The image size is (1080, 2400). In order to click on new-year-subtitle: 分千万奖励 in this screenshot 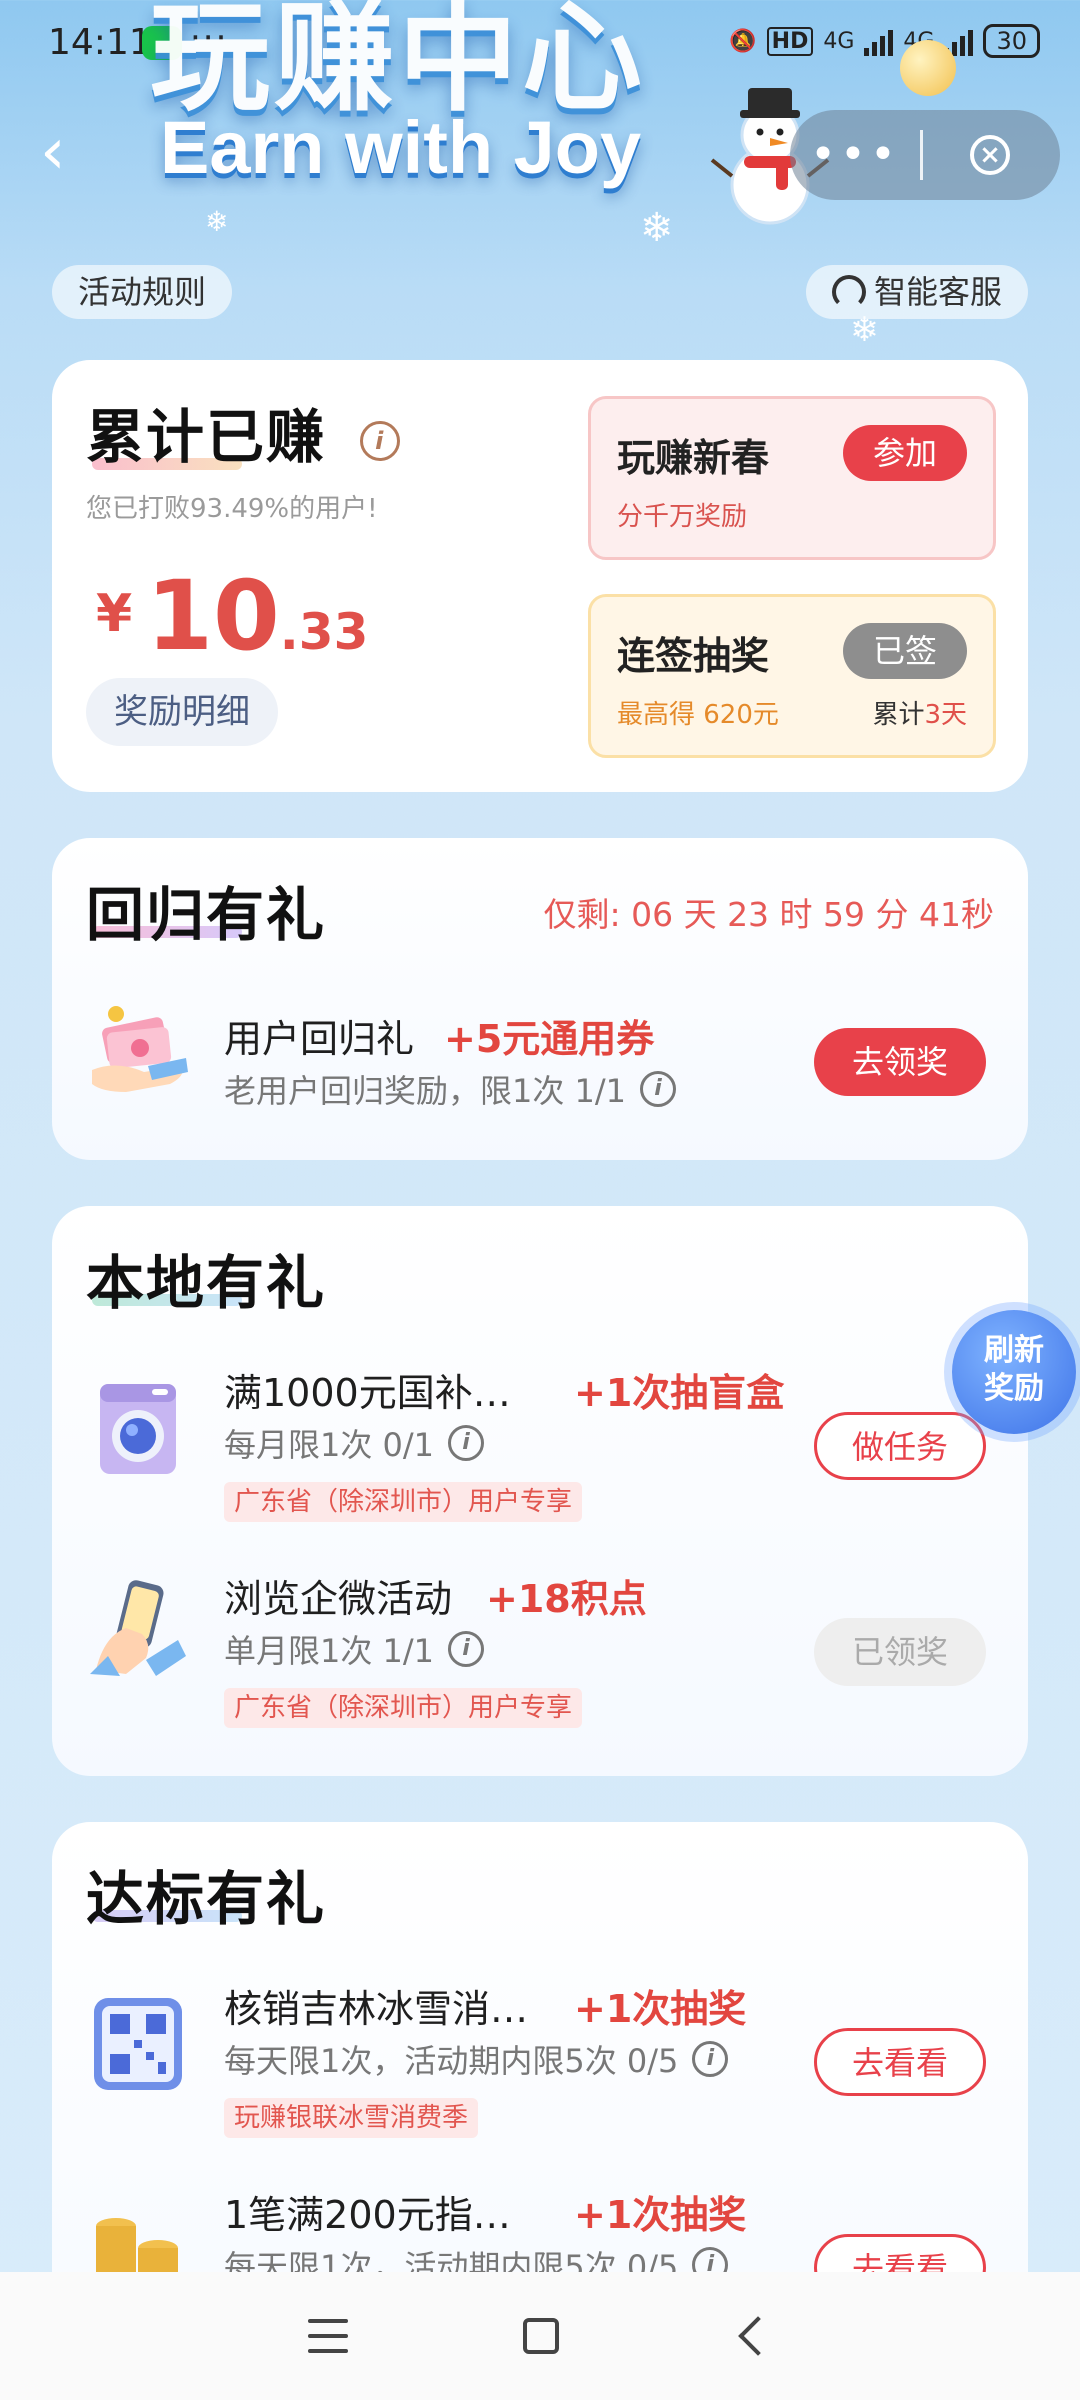, I will do `click(682, 517)`.